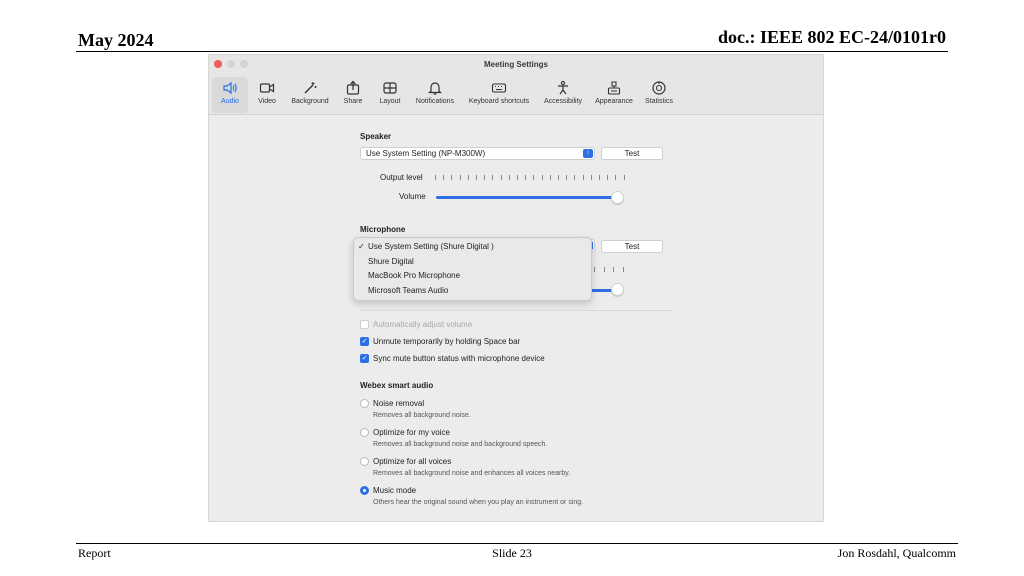 Image resolution: width=1024 pixels, height=576 pixels. I want to click on speaker-volume-knob, so click(617, 197).